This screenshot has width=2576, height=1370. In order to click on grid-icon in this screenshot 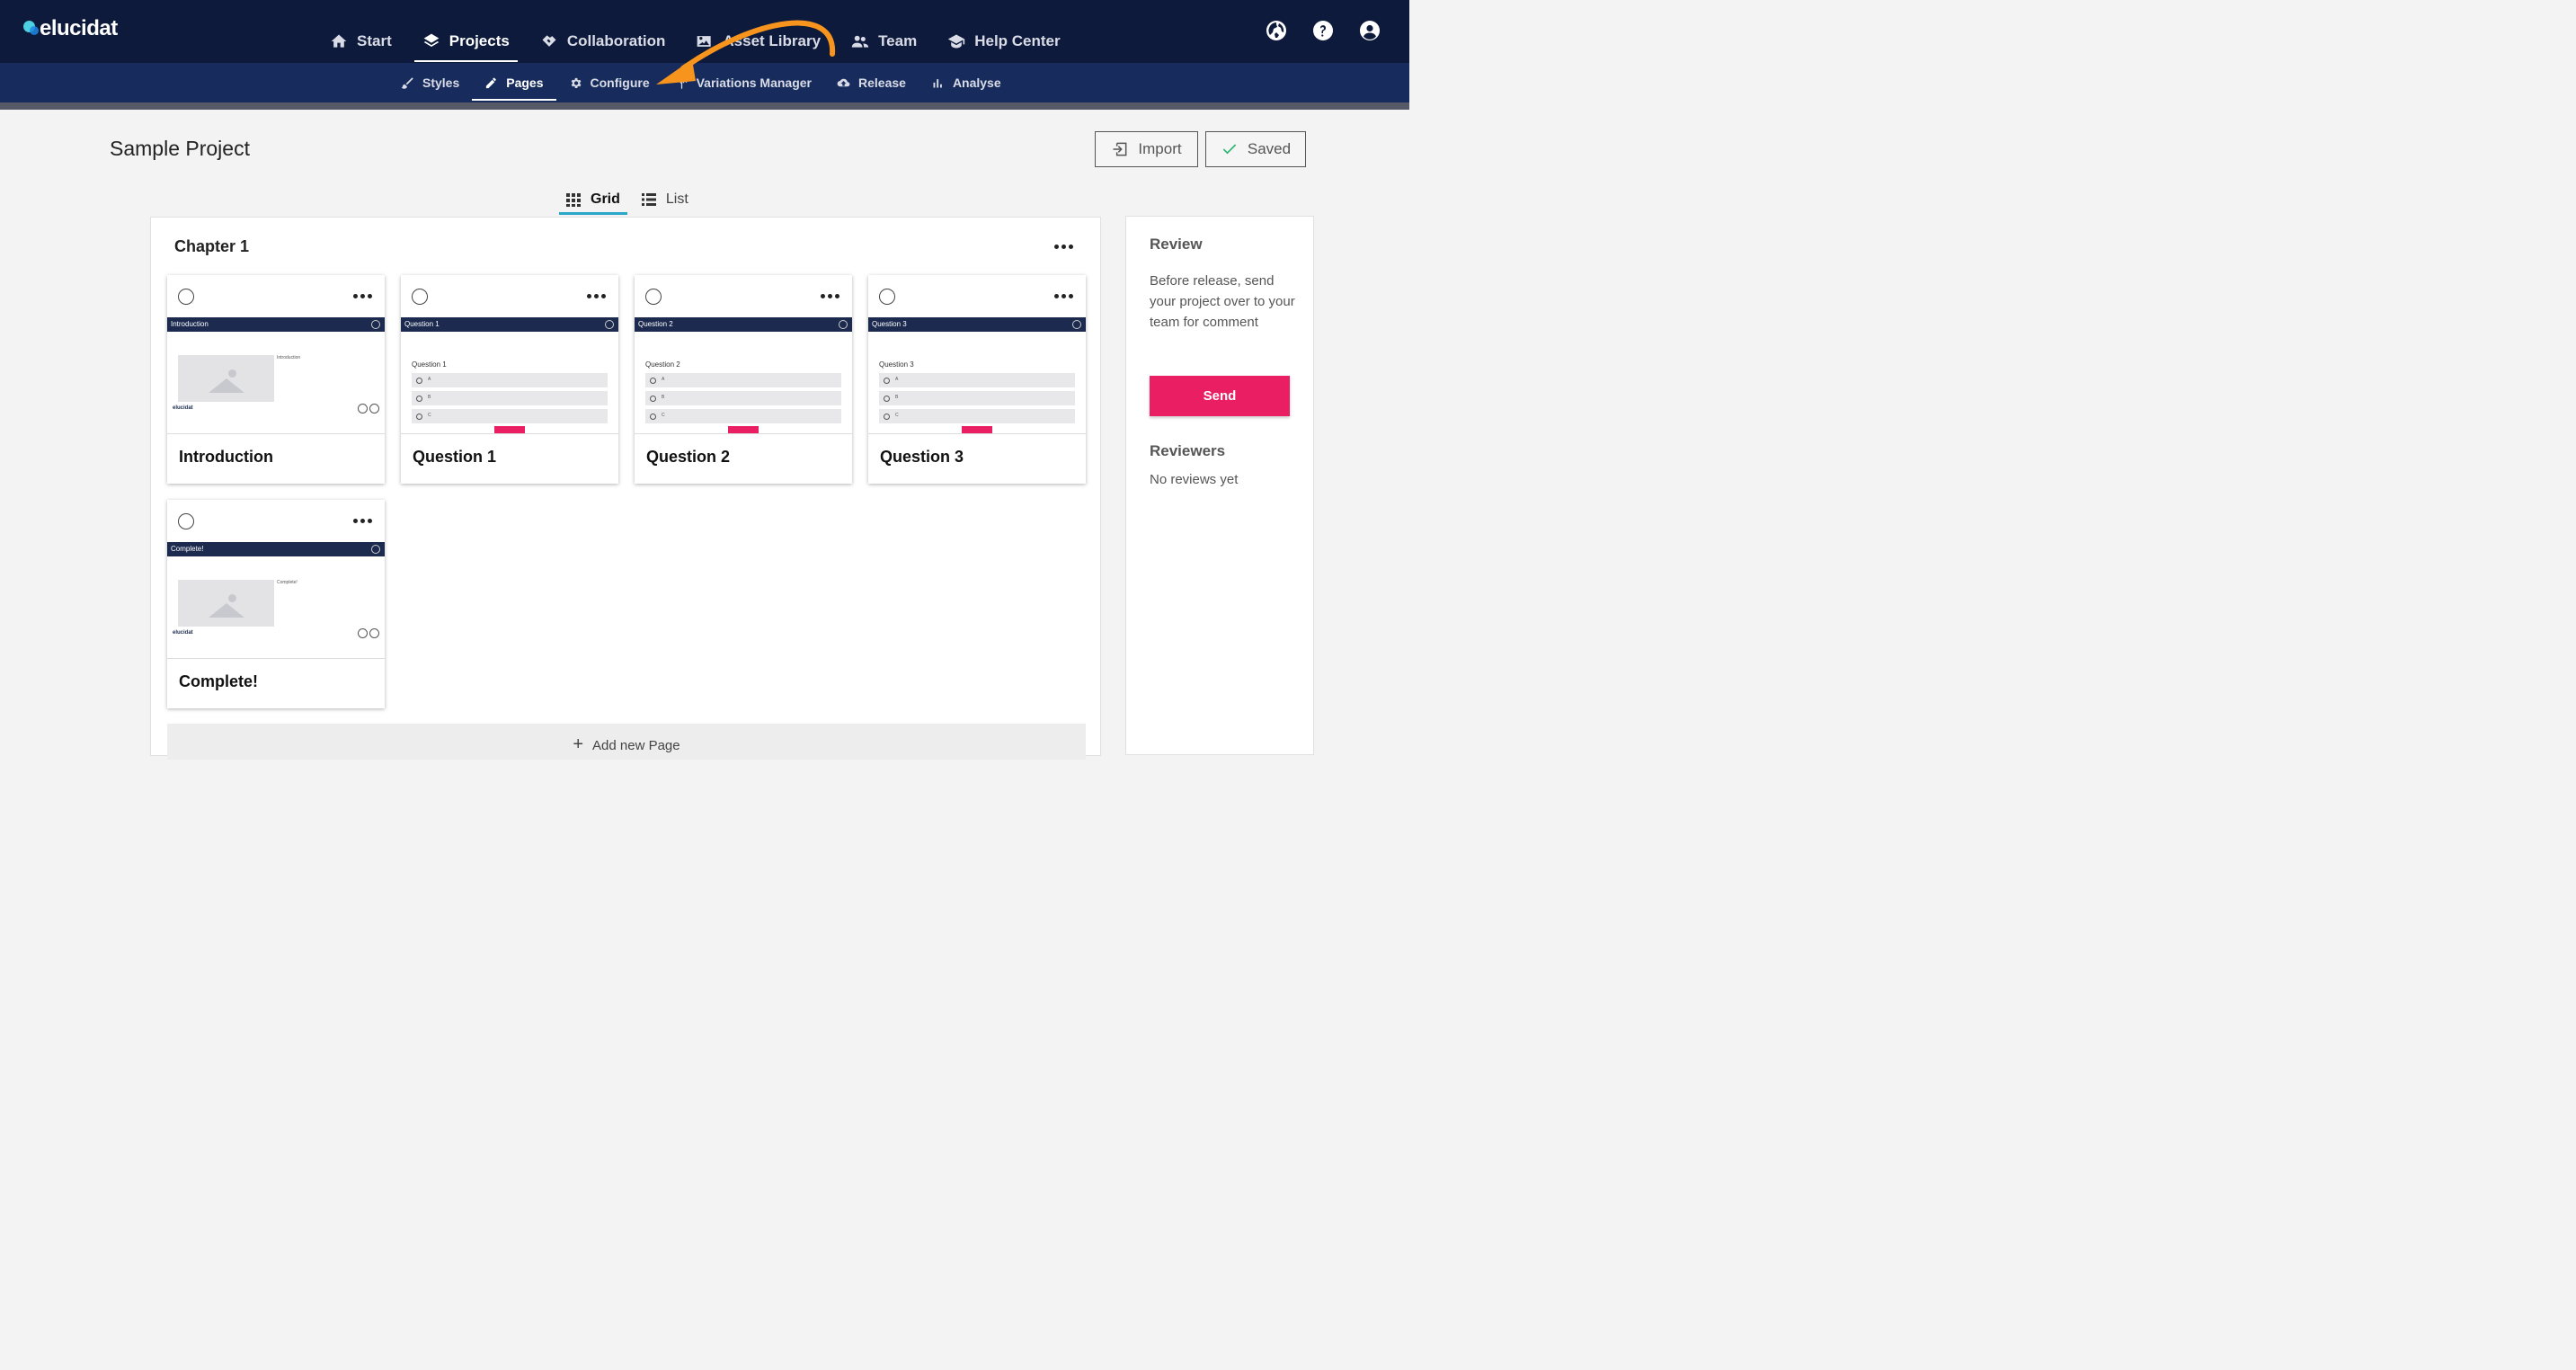, I will do `click(573, 200)`.